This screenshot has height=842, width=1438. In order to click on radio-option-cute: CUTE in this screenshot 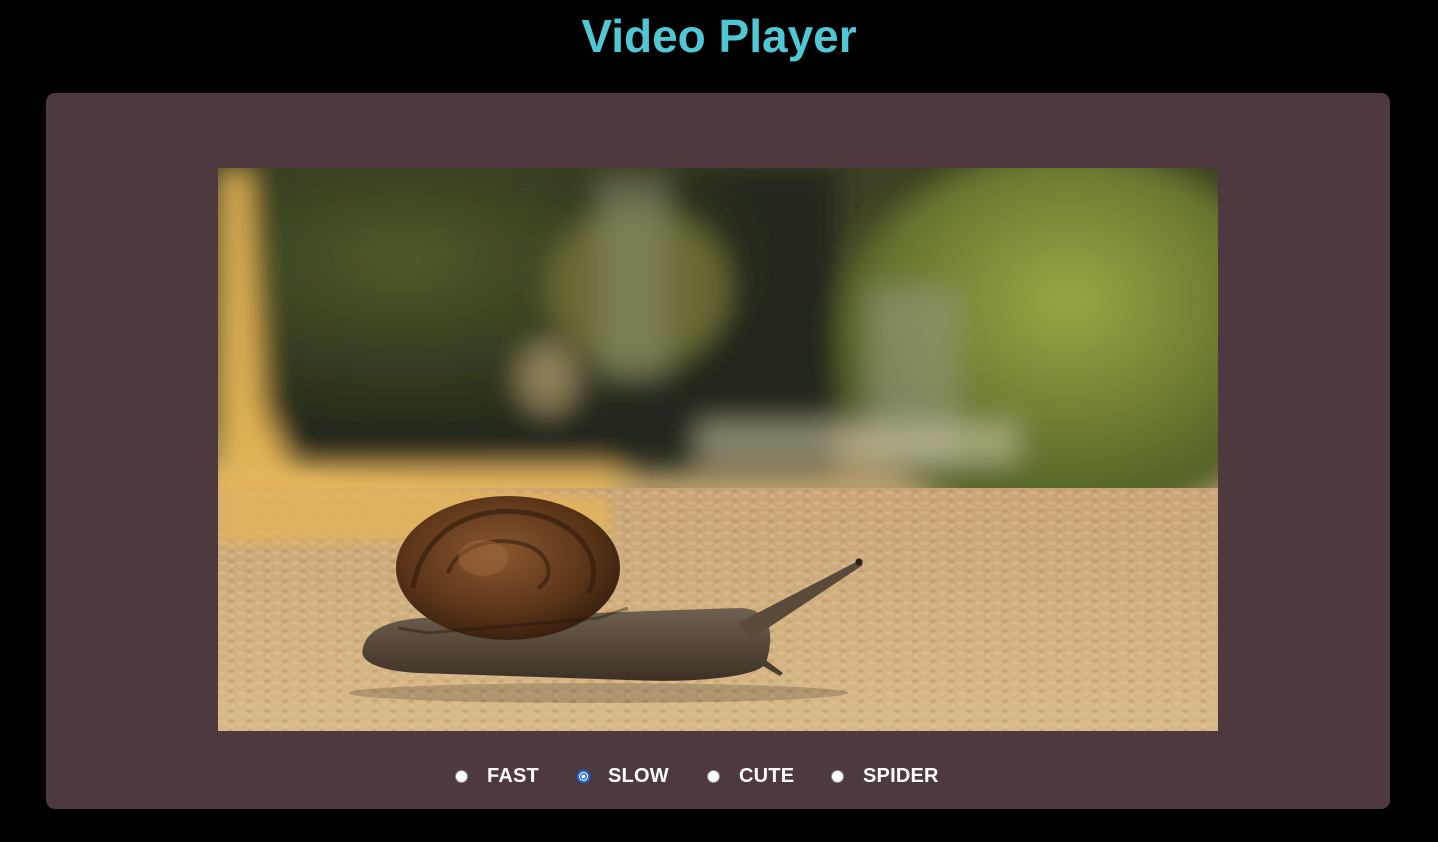, I will do `click(750, 776)`.